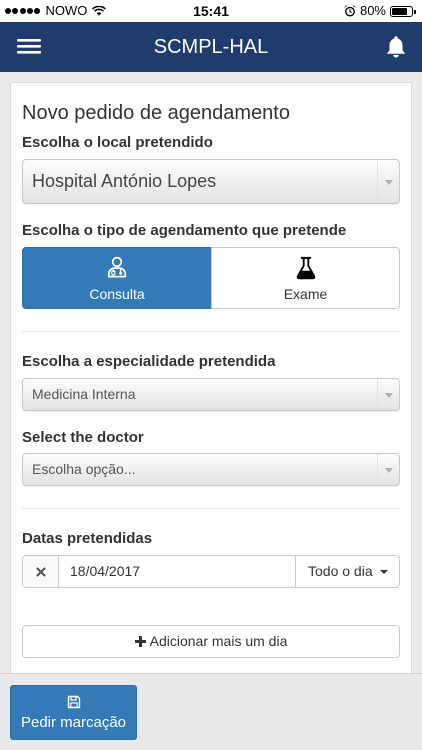 This screenshot has height=750, width=422. Describe the element at coordinates (73, 722) in the screenshot. I see `submit-appointment-label: Pedir marcação` at that location.